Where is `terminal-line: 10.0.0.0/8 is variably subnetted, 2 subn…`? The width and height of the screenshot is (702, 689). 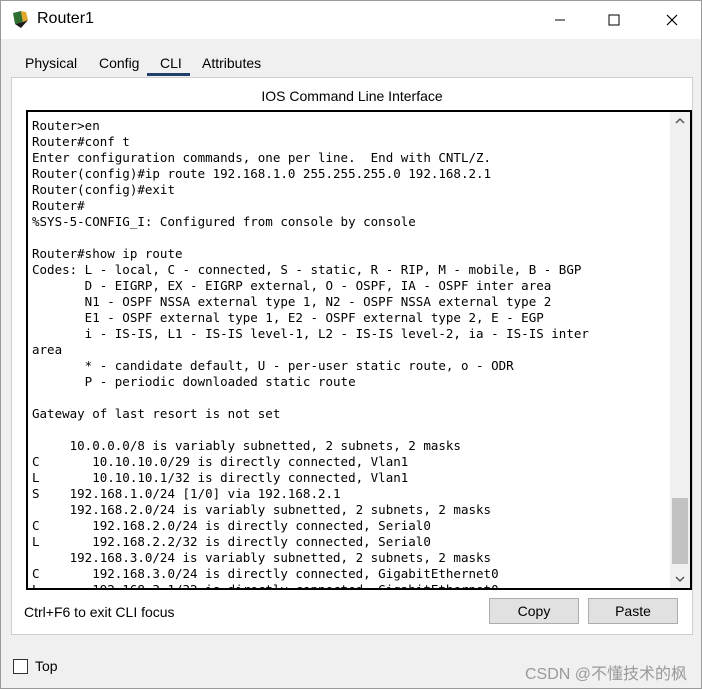 terminal-line: 10.0.0.0/8 is variably subnetted, 2 subn… is located at coordinates (246, 445).